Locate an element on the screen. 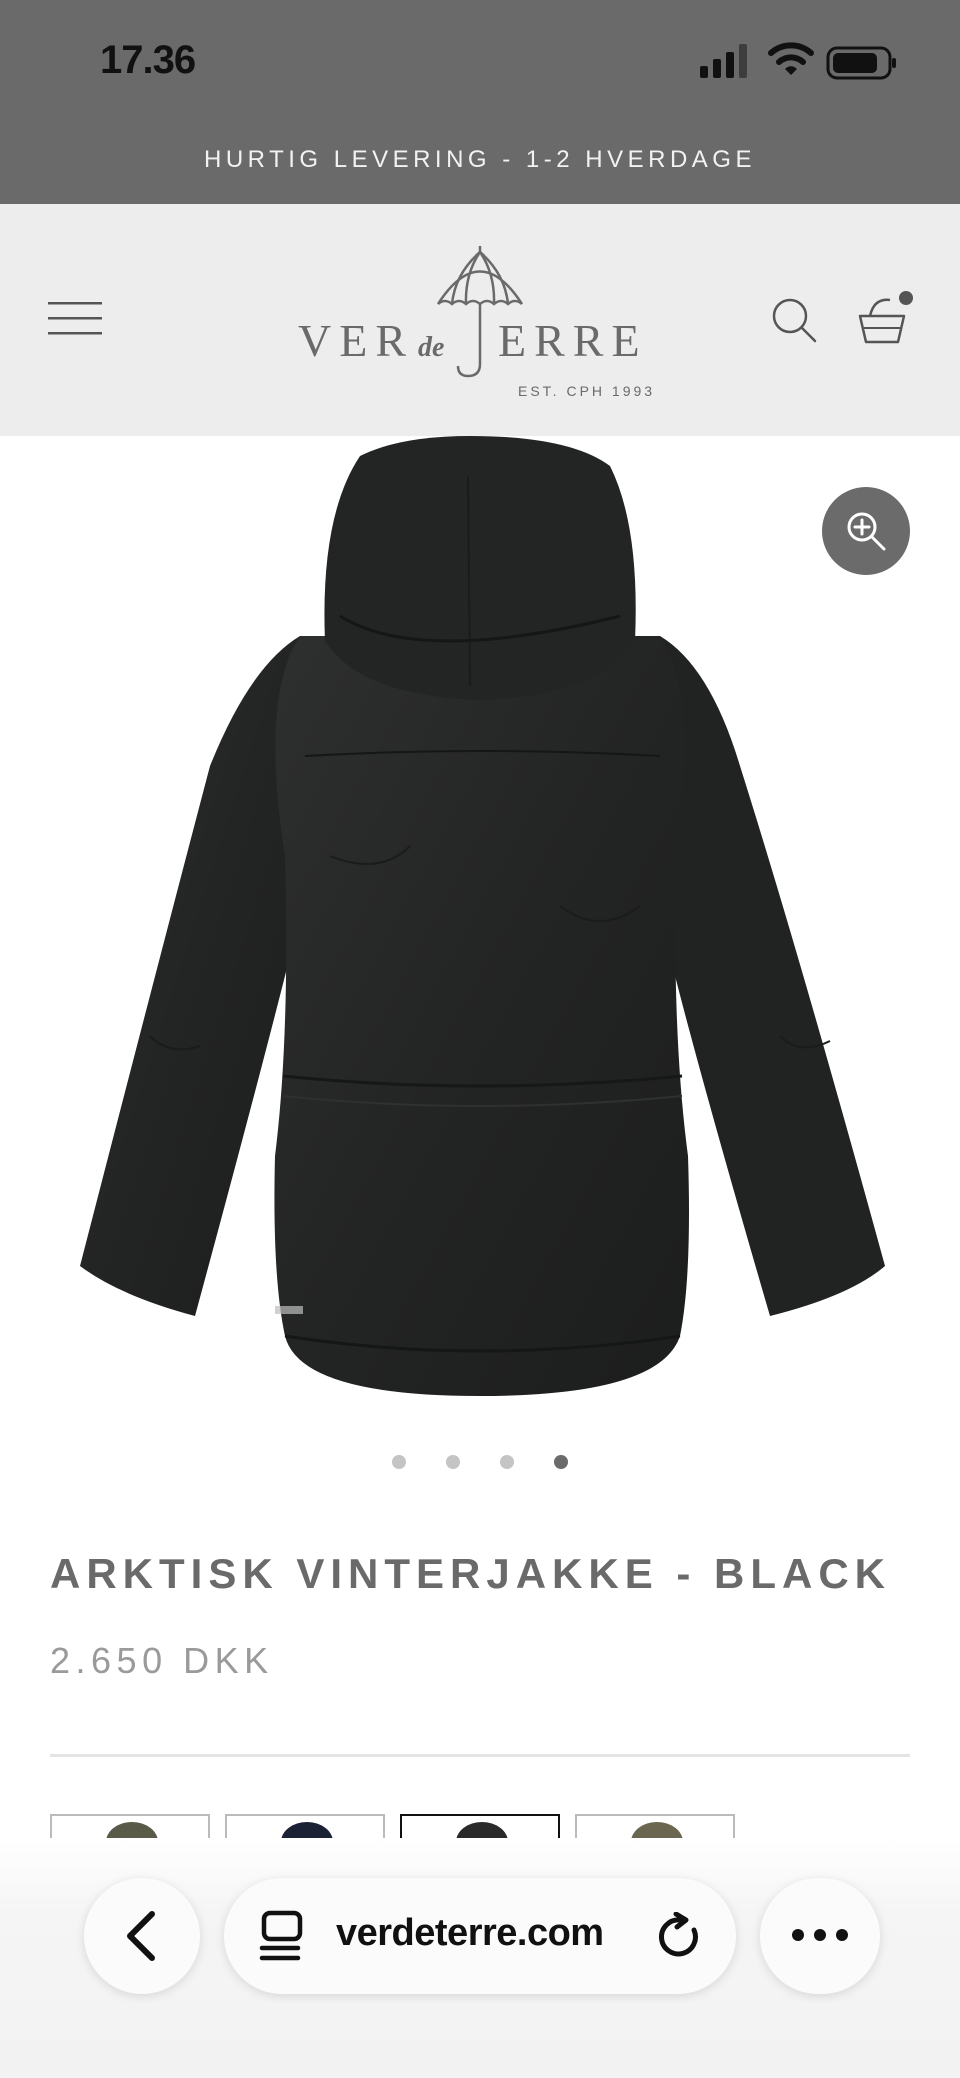 This screenshot has width=960, height=2078. address-bar: verdeterre.com is located at coordinates (480, 1936).